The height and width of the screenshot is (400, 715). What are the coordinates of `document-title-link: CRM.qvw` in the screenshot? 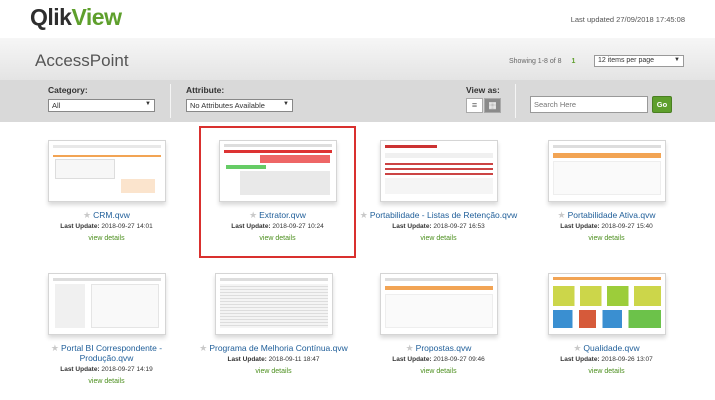 It's located at (111, 215).